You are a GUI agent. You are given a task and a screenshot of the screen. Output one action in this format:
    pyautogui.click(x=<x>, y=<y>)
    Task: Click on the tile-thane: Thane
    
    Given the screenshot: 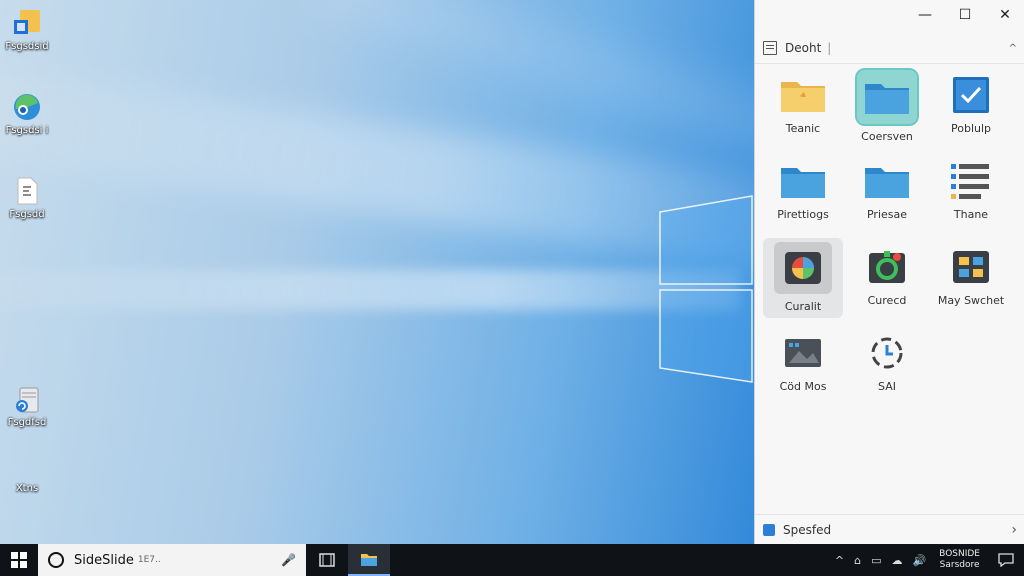 What is the action you would take?
    pyautogui.click(x=971, y=192)
    